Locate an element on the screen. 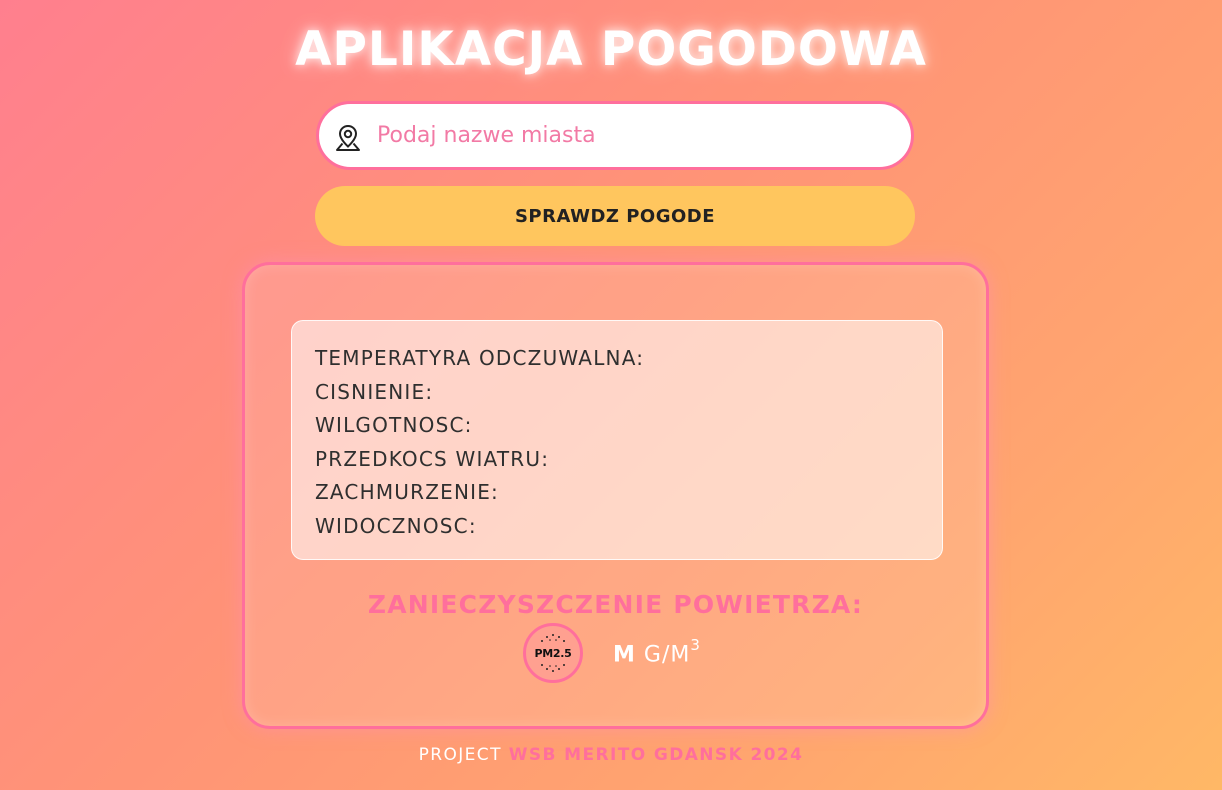 This screenshot has height=790, width=1222. city-search-box is located at coordinates (615, 135).